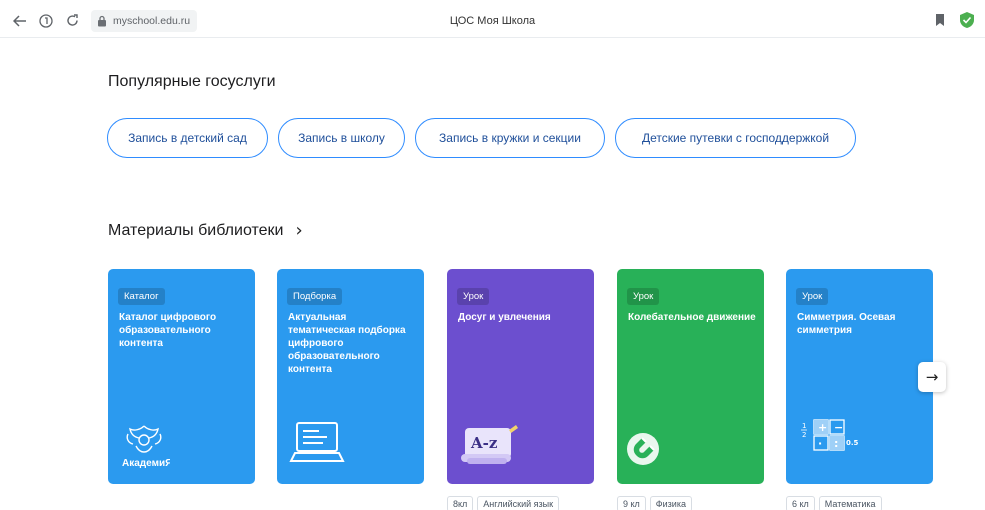  I want to click on carousel-next-button: →, so click(932, 377).